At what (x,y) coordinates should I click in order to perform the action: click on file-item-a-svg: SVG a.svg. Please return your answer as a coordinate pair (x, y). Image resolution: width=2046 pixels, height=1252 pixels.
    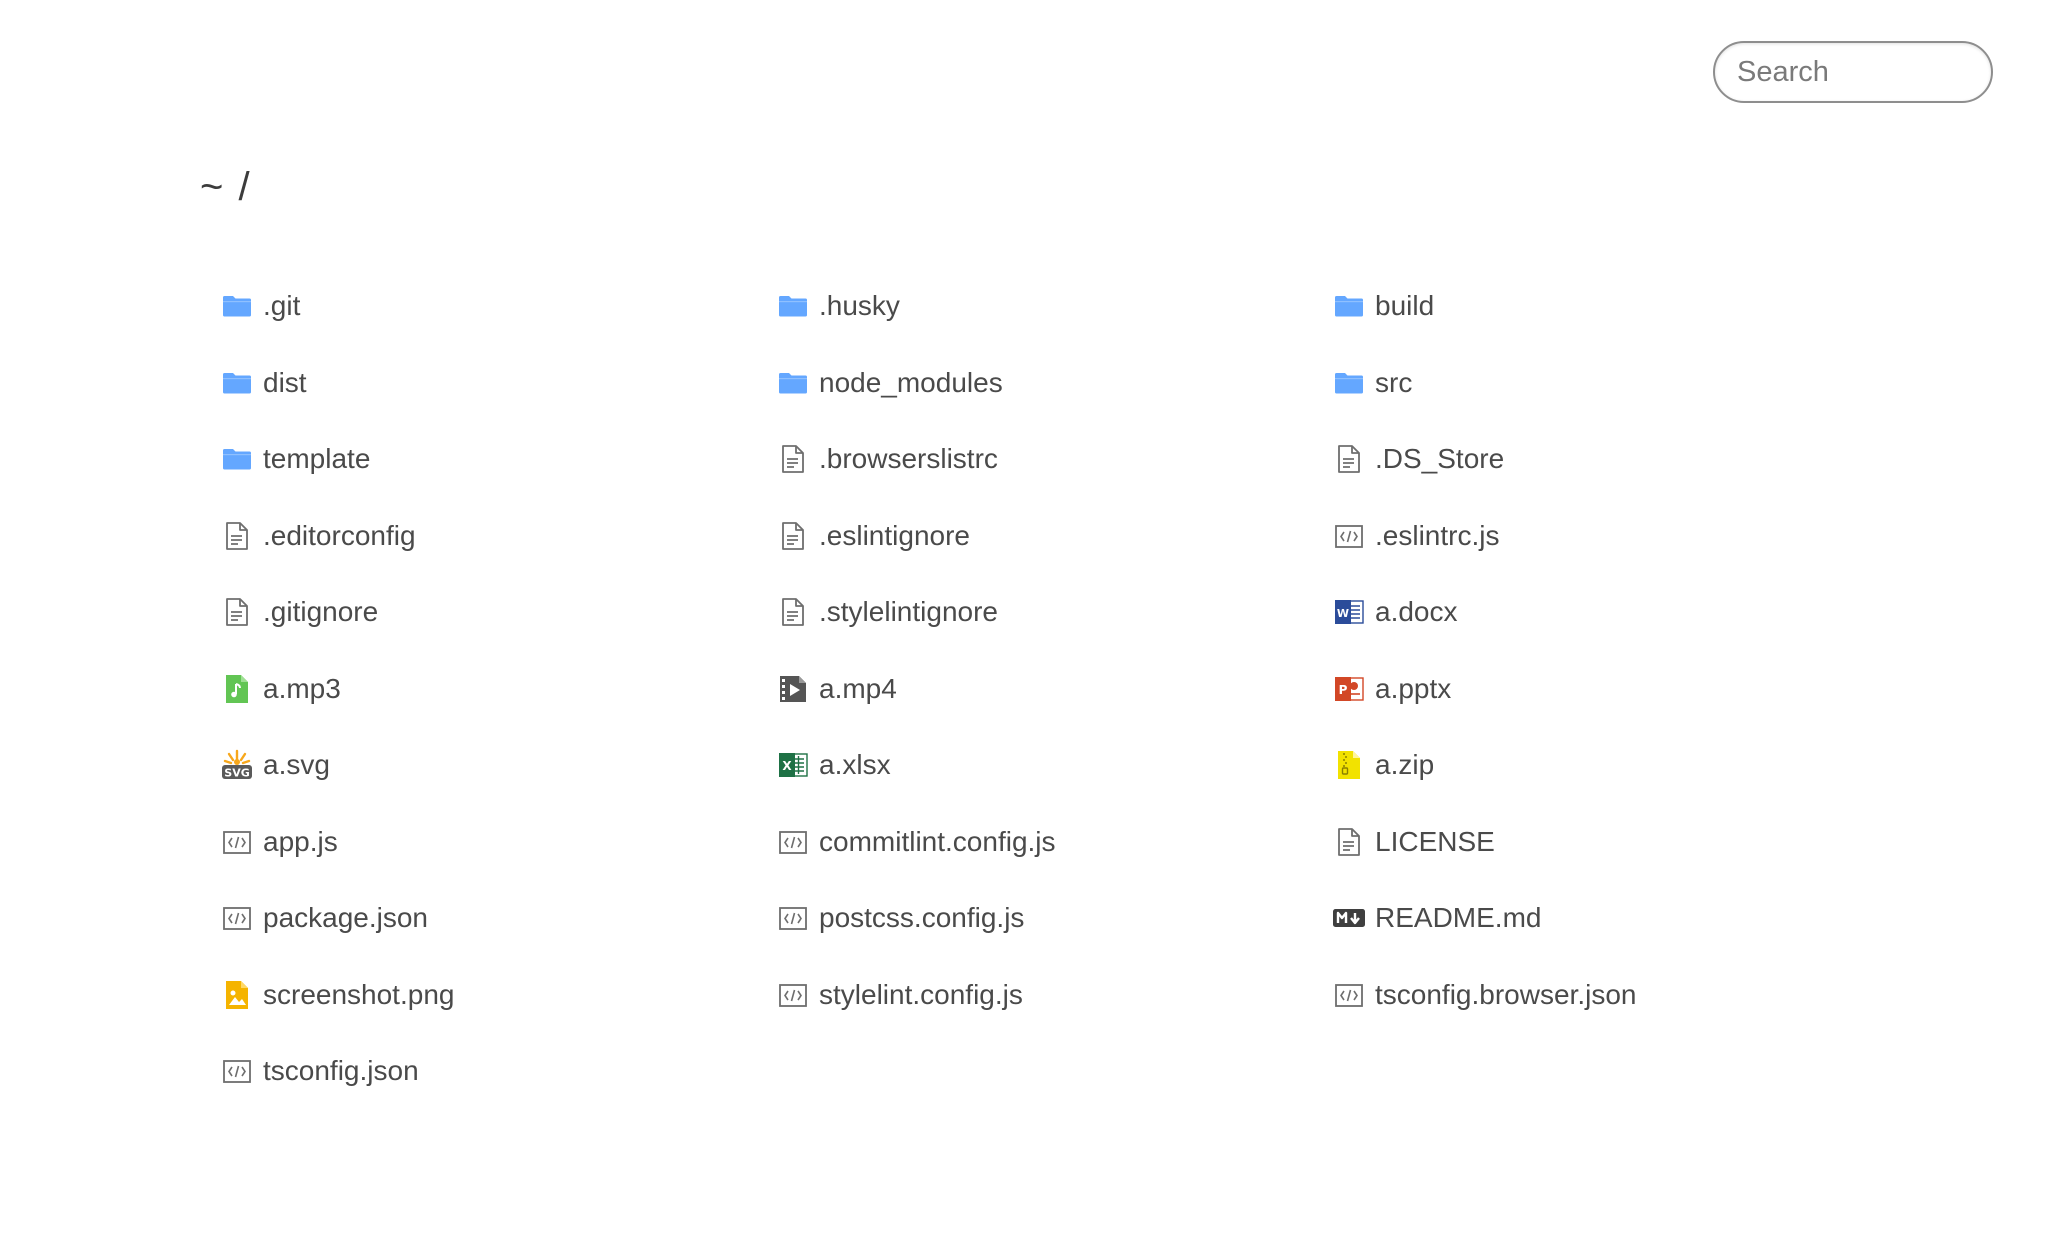
    Looking at the image, I should click on (499, 765).